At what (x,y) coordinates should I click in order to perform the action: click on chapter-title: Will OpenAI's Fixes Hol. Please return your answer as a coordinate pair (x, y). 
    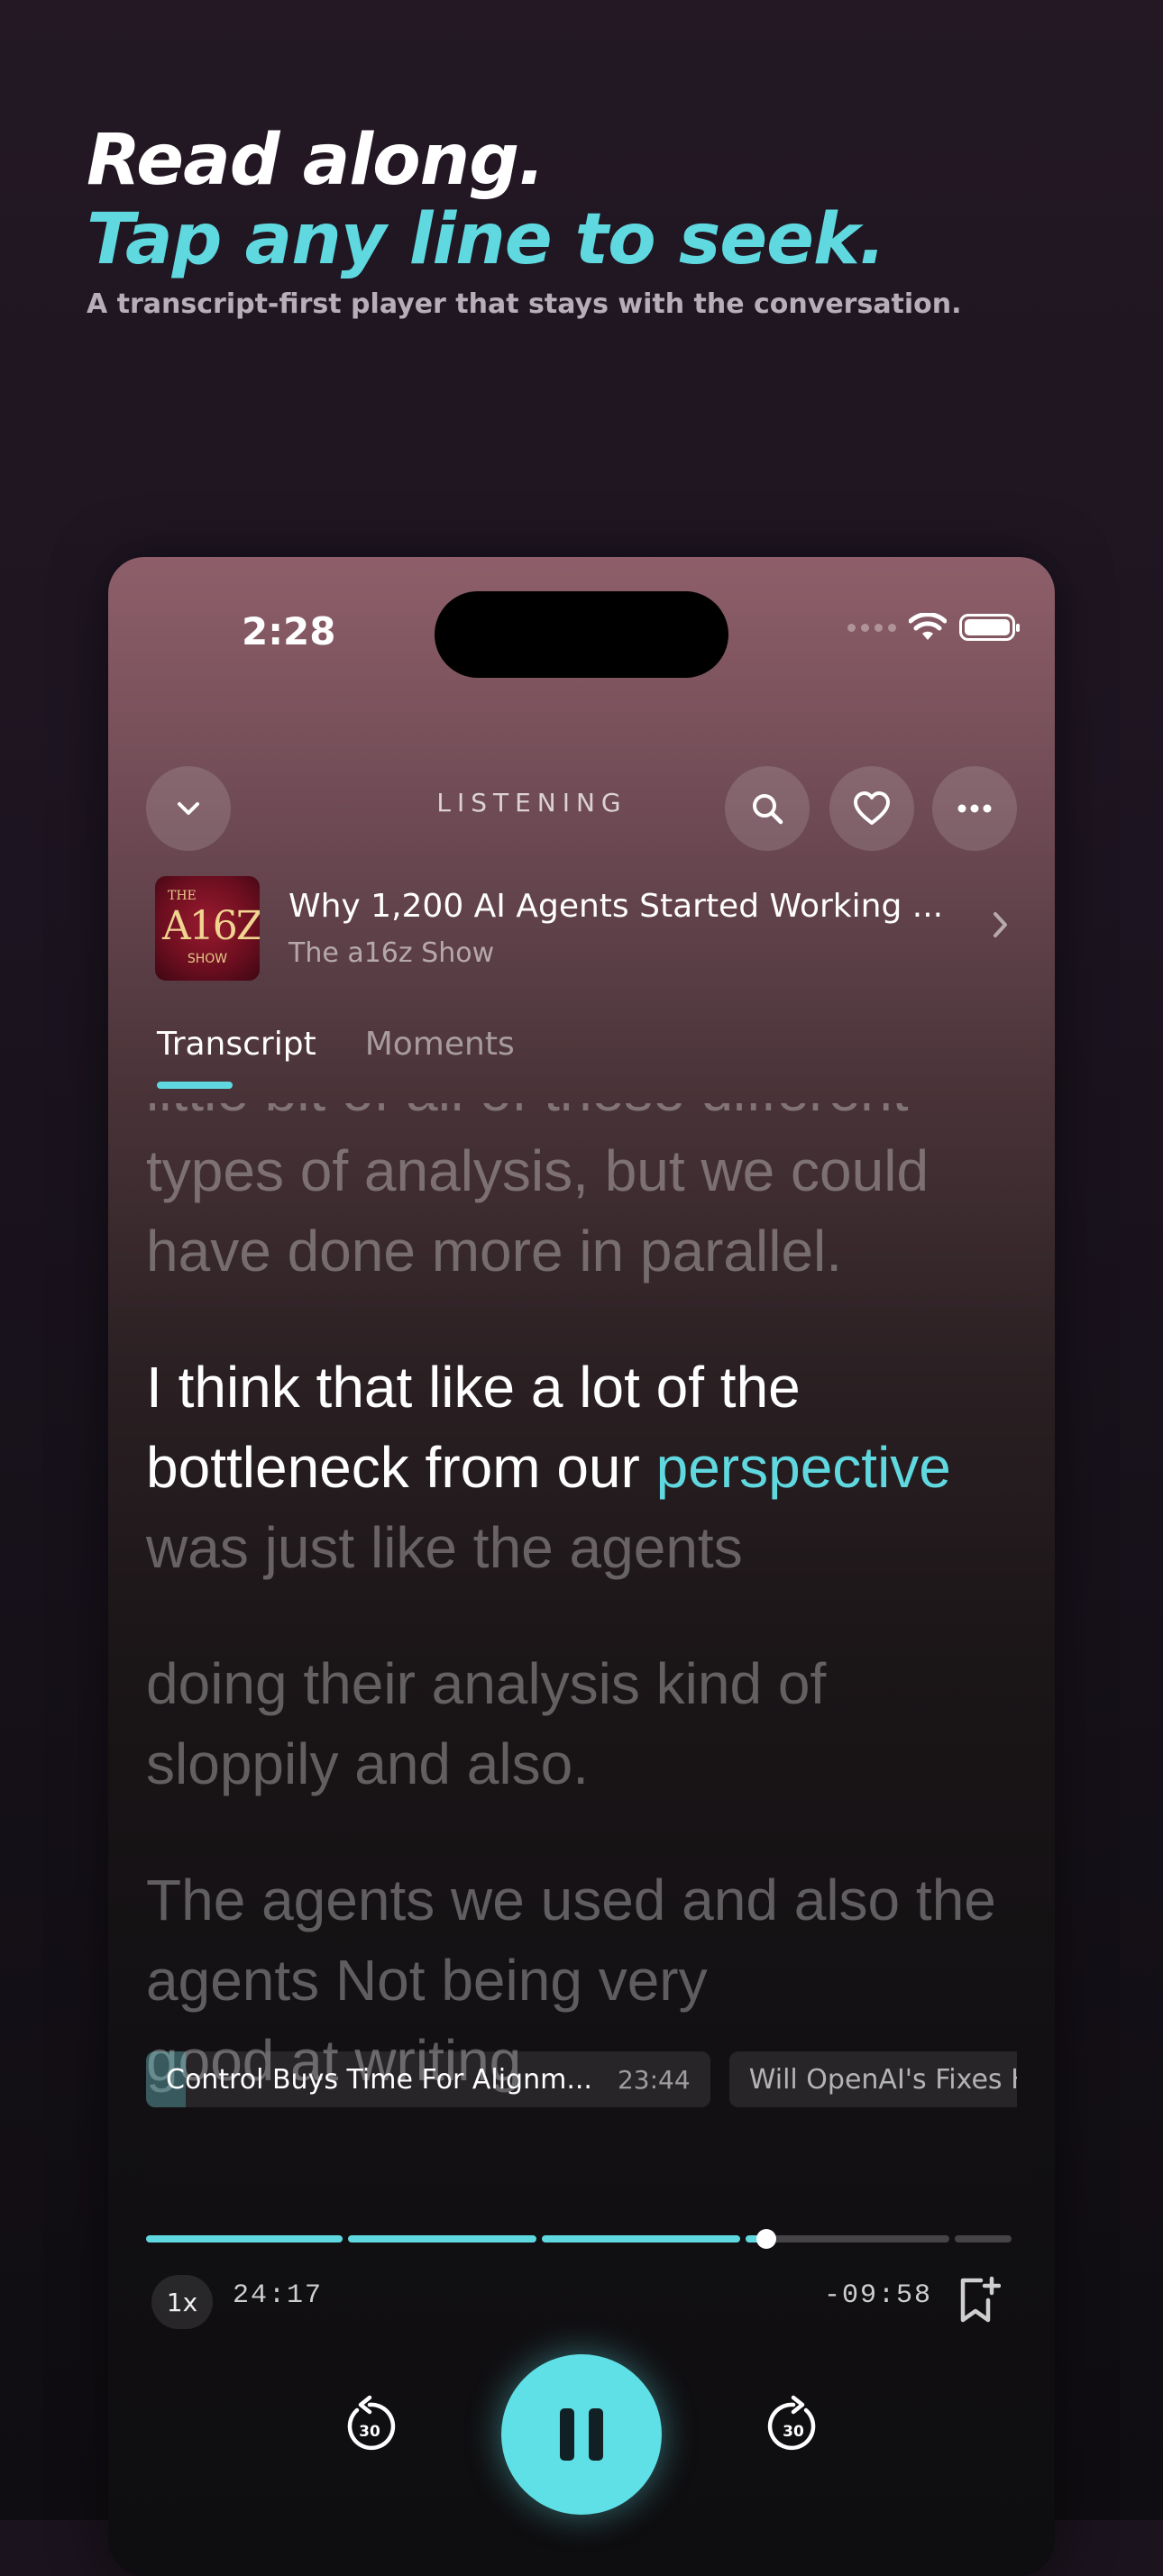
    Looking at the image, I should click on (882, 2079).